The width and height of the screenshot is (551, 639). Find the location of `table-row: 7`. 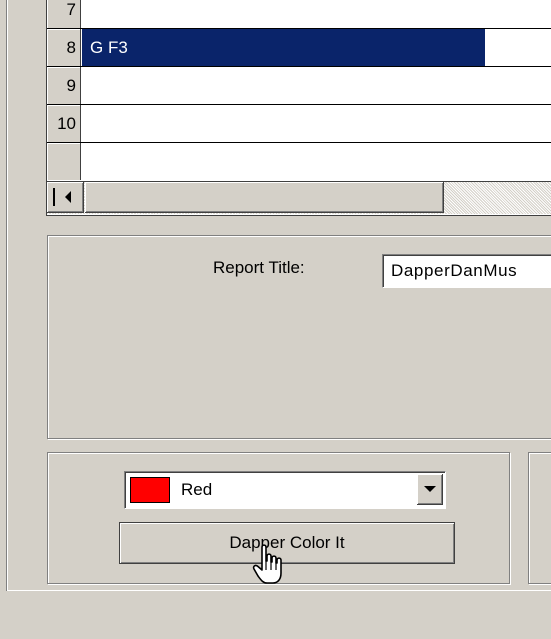

table-row: 7 is located at coordinates (299, 14).